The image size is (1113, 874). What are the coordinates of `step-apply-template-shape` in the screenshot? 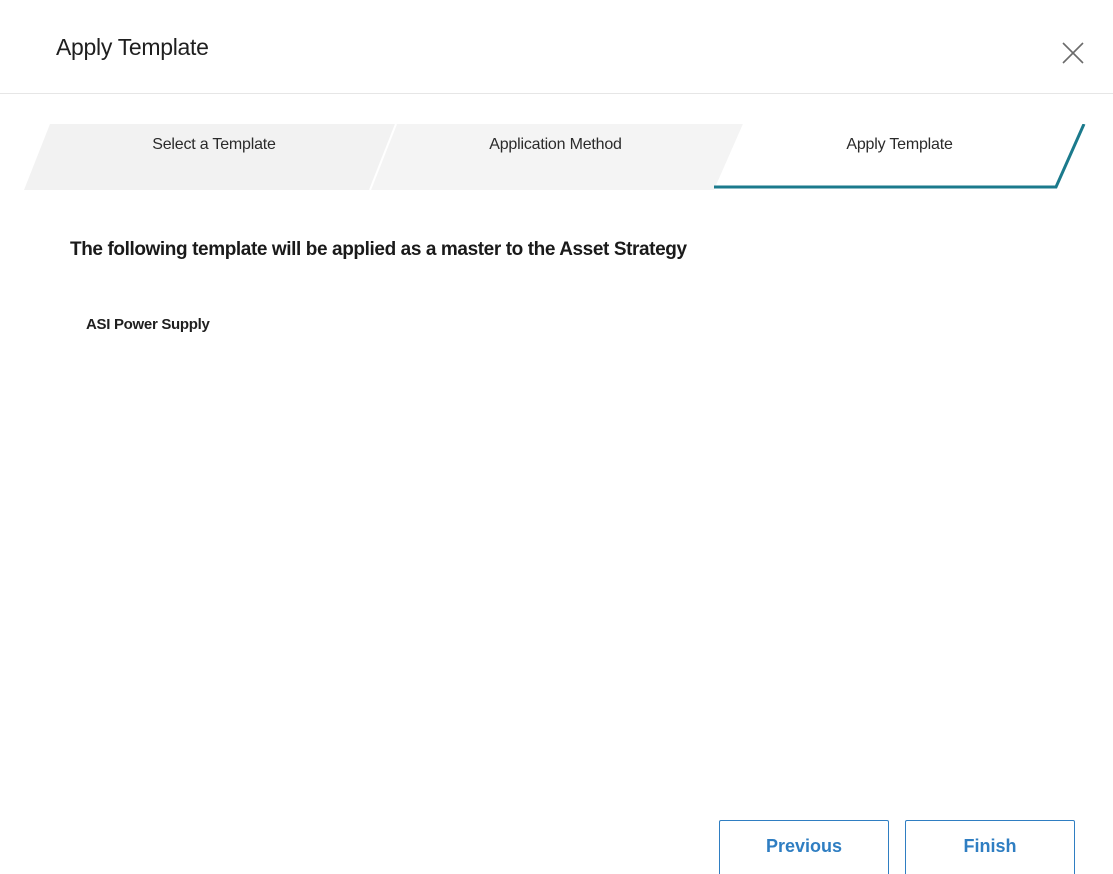 It's located at (899, 157).